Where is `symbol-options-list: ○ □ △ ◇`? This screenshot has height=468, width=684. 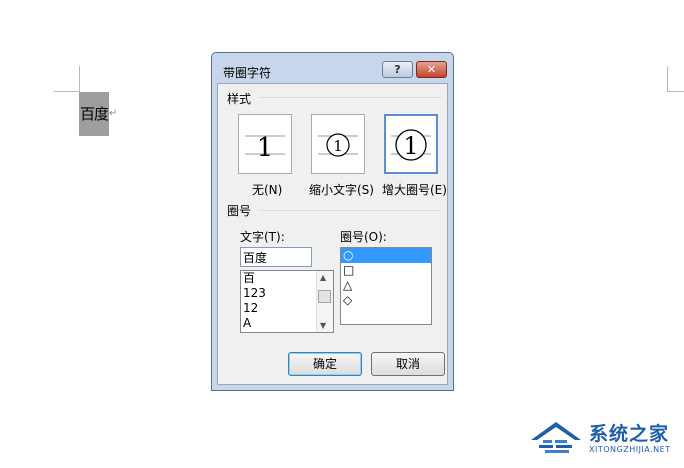 symbol-options-list: ○ □ △ ◇ is located at coordinates (386, 286).